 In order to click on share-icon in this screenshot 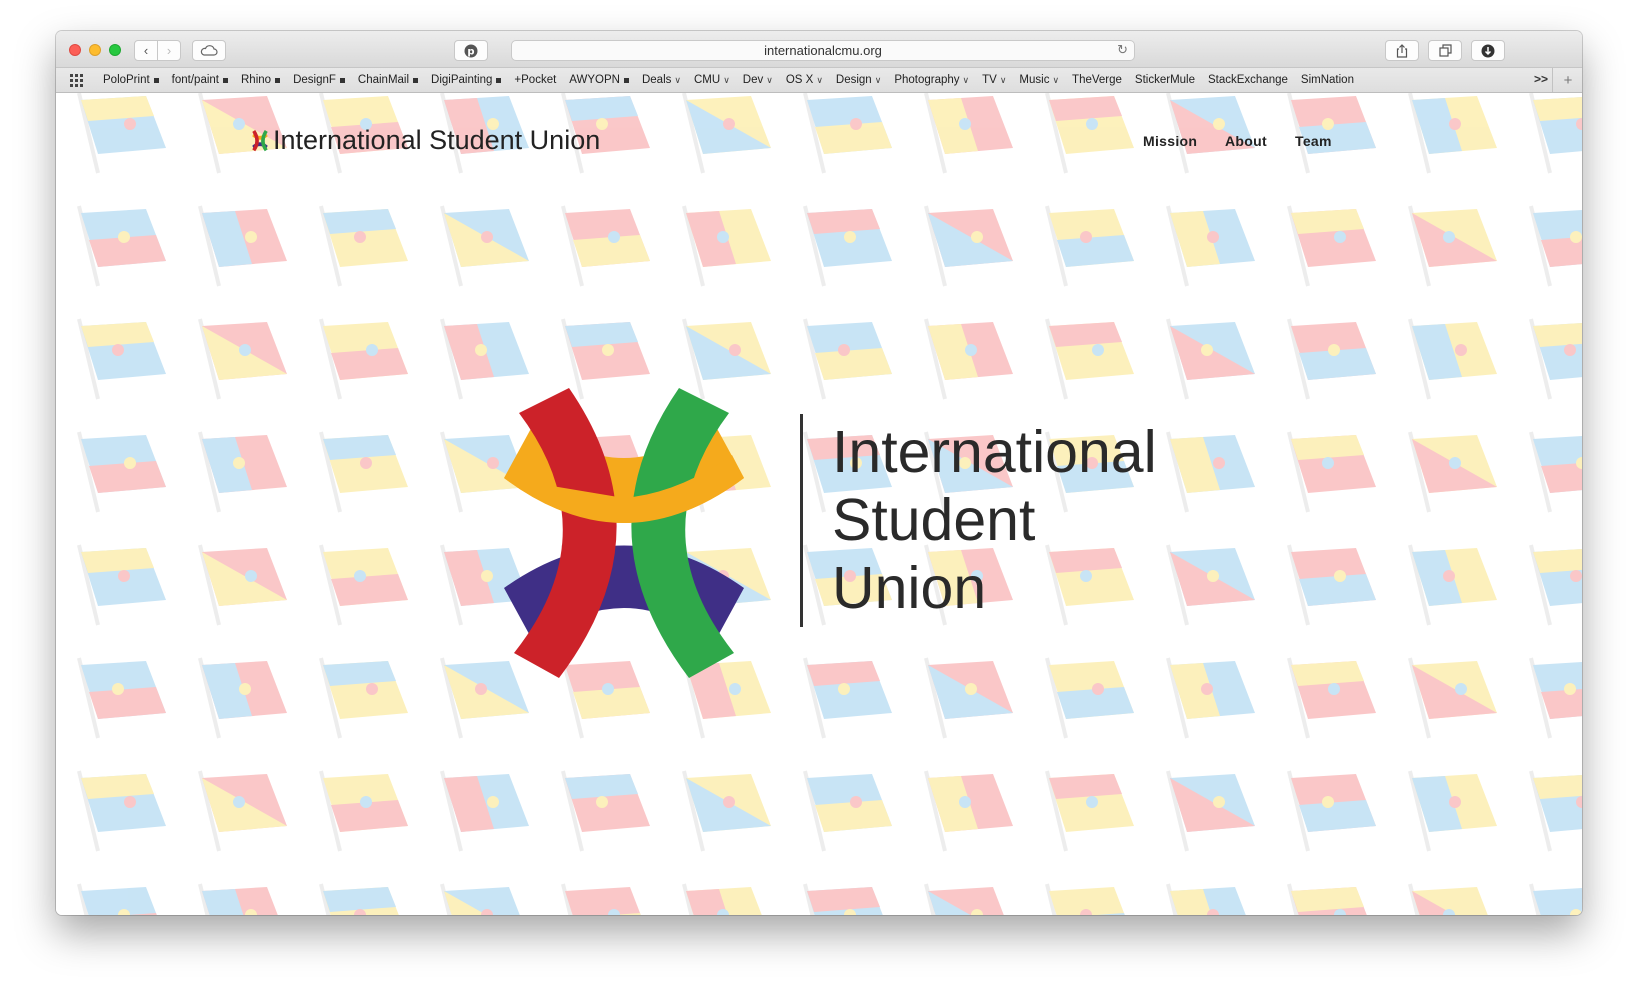, I will do `click(1402, 50)`.